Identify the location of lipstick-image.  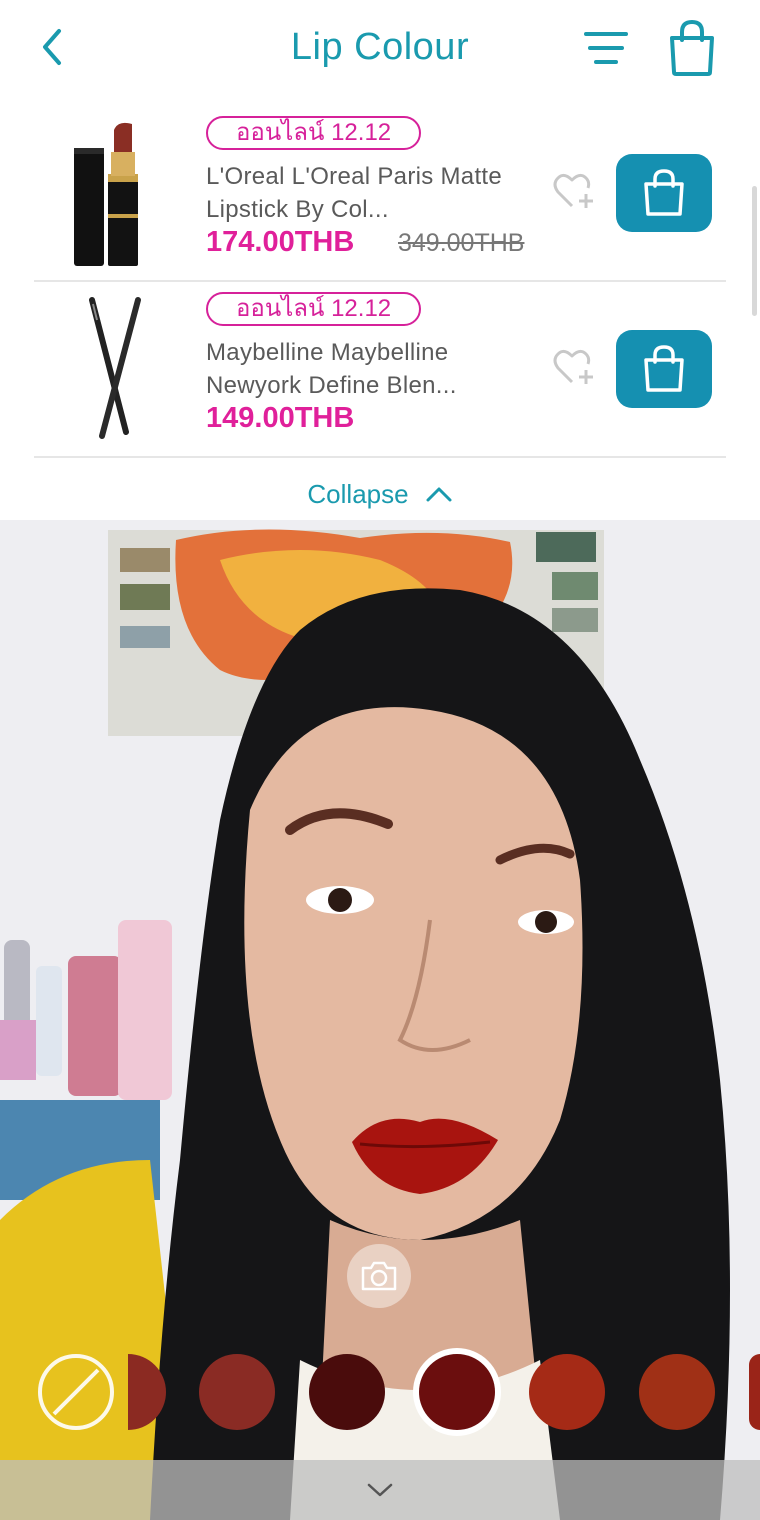
(106, 194).